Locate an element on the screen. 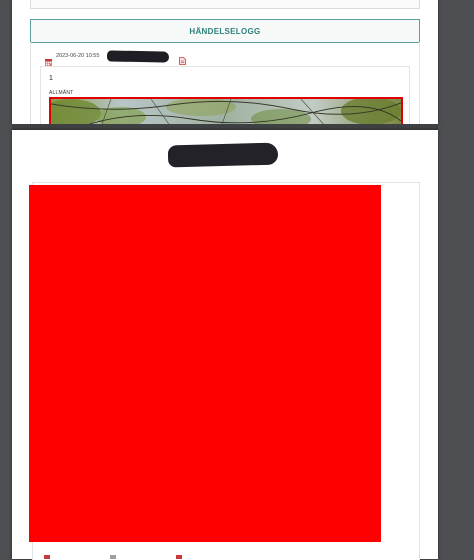 Image resolution: width=474 pixels, height=560 pixels. log-entry-card: 1 ALLMÄNT is located at coordinates (225, 96).